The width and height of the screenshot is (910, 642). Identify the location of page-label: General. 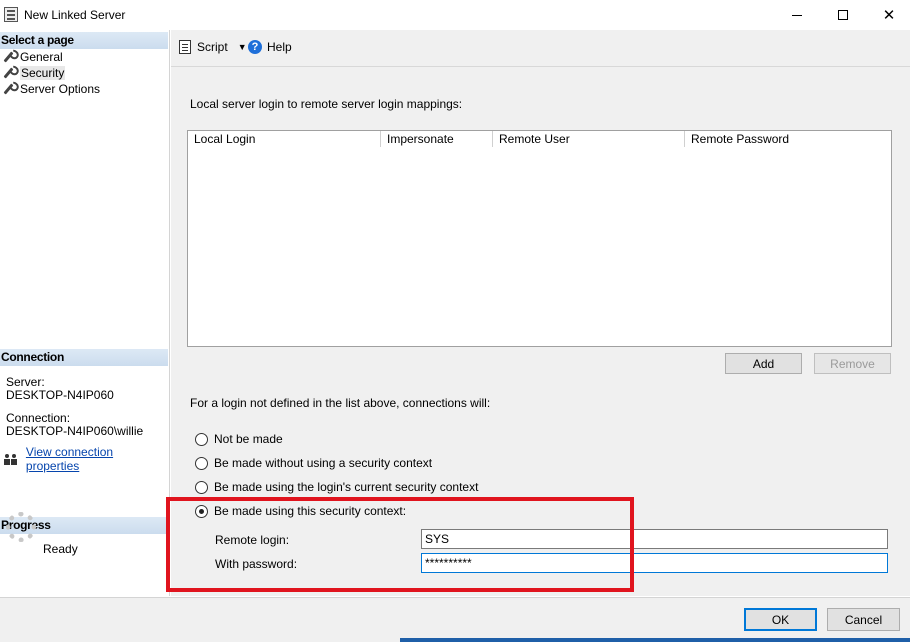
(41, 57).